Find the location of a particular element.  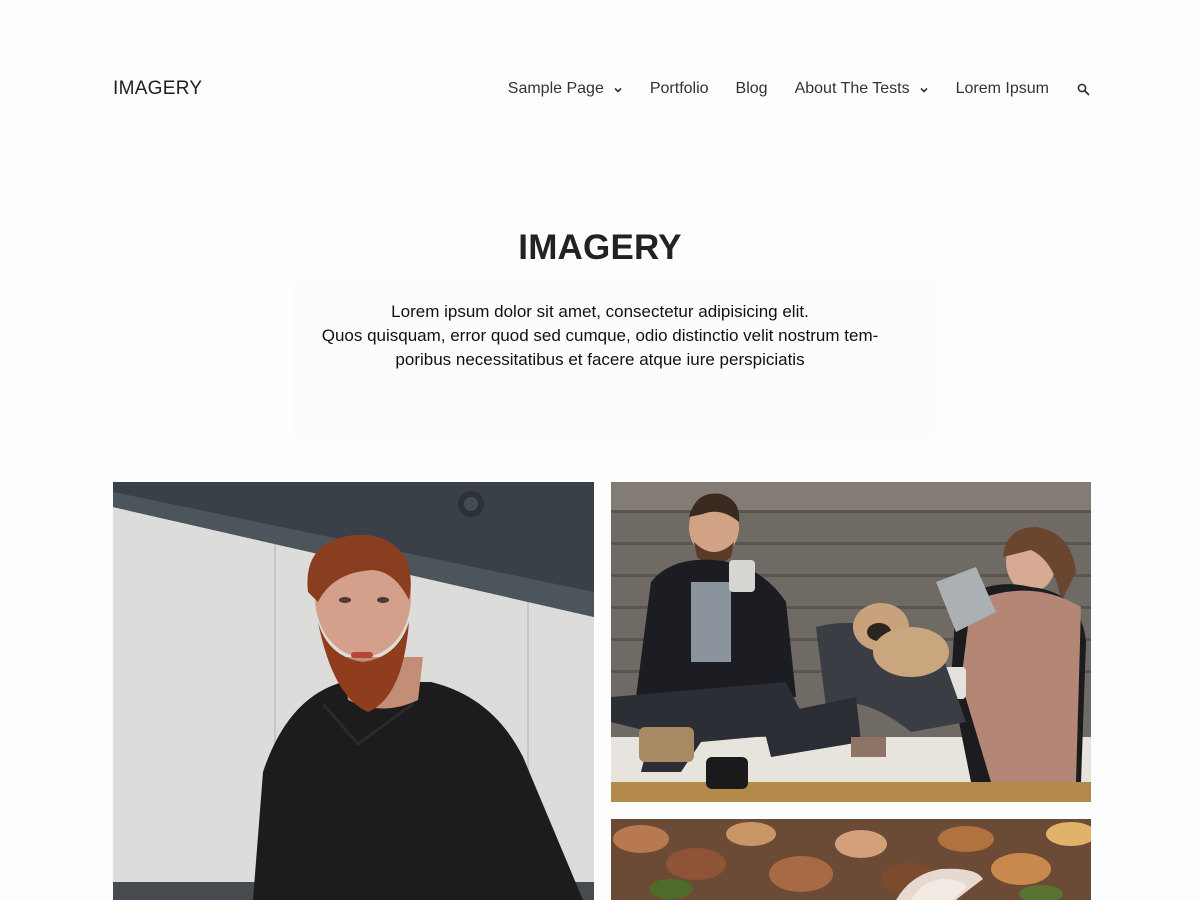

photo-autumn-leaves is located at coordinates (851, 859).